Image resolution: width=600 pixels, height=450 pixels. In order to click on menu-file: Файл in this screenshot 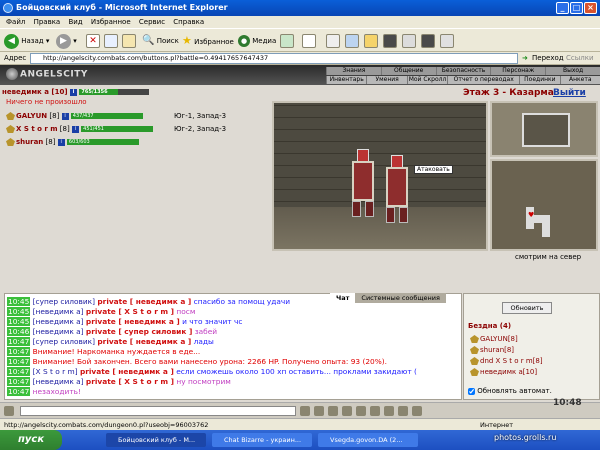, I will do `click(15, 22)`.